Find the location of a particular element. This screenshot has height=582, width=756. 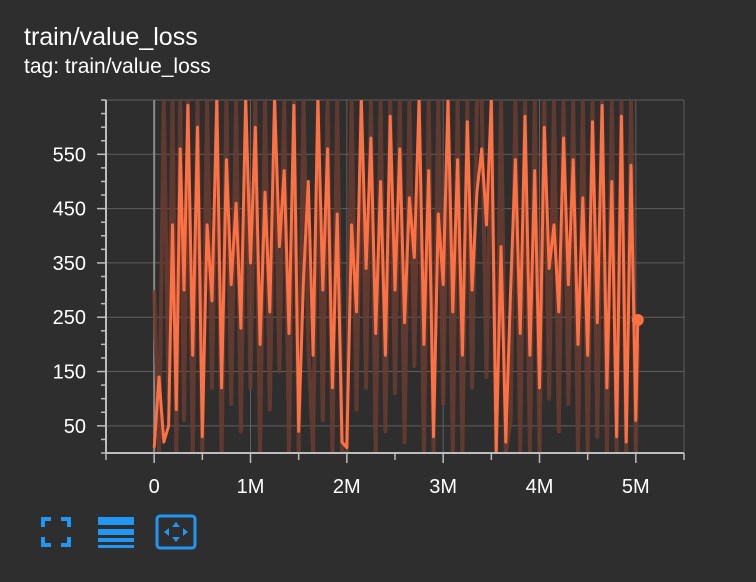

fit-domain-button is located at coordinates (176, 532).